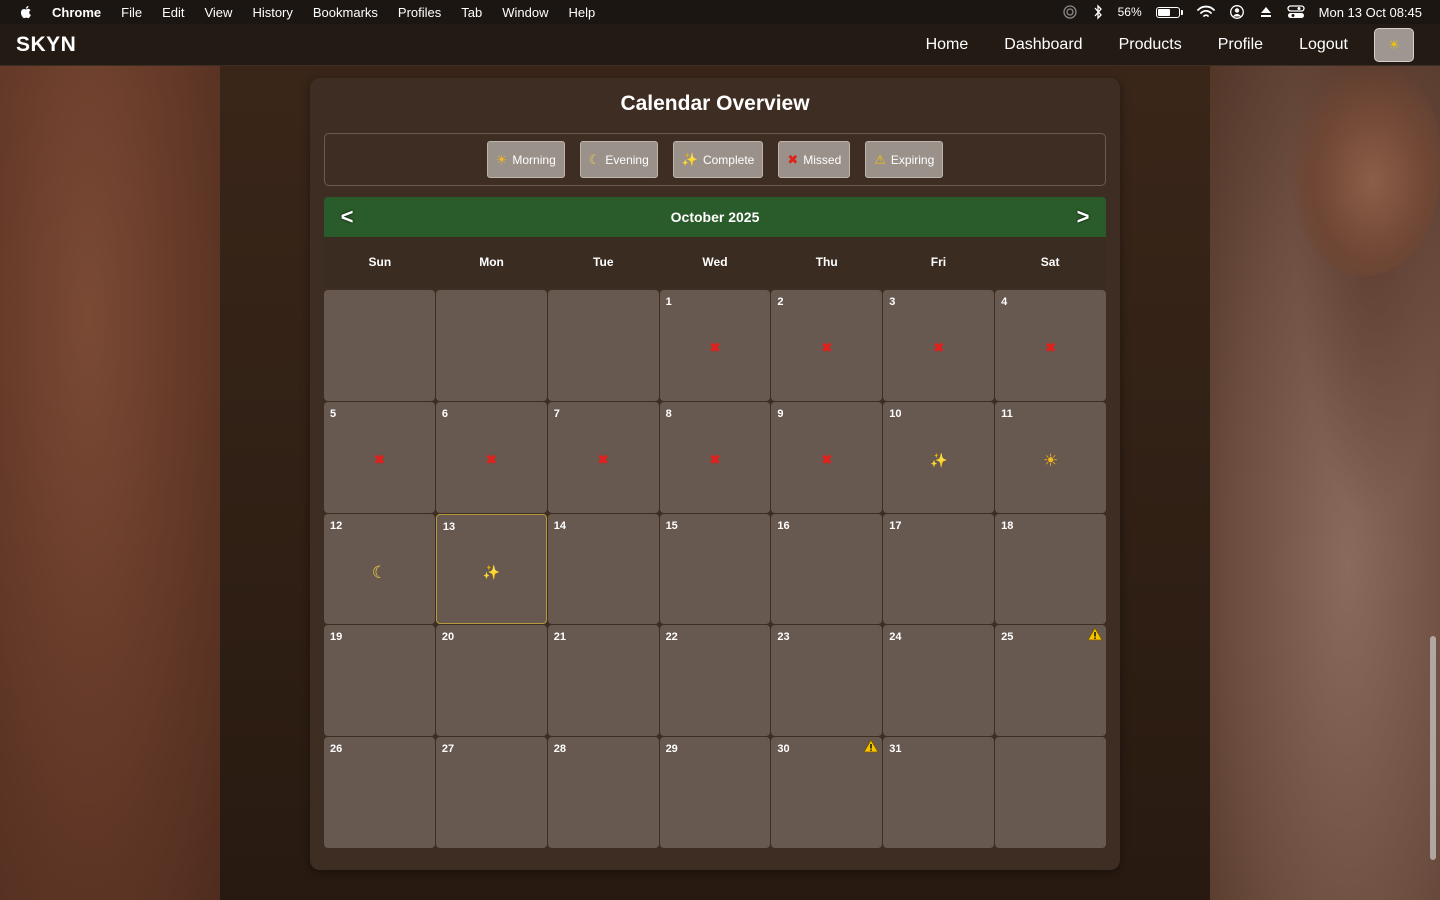  What do you see at coordinates (939, 569) in the screenshot?
I see `calendar-day-cell: 17` at bounding box center [939, 569].